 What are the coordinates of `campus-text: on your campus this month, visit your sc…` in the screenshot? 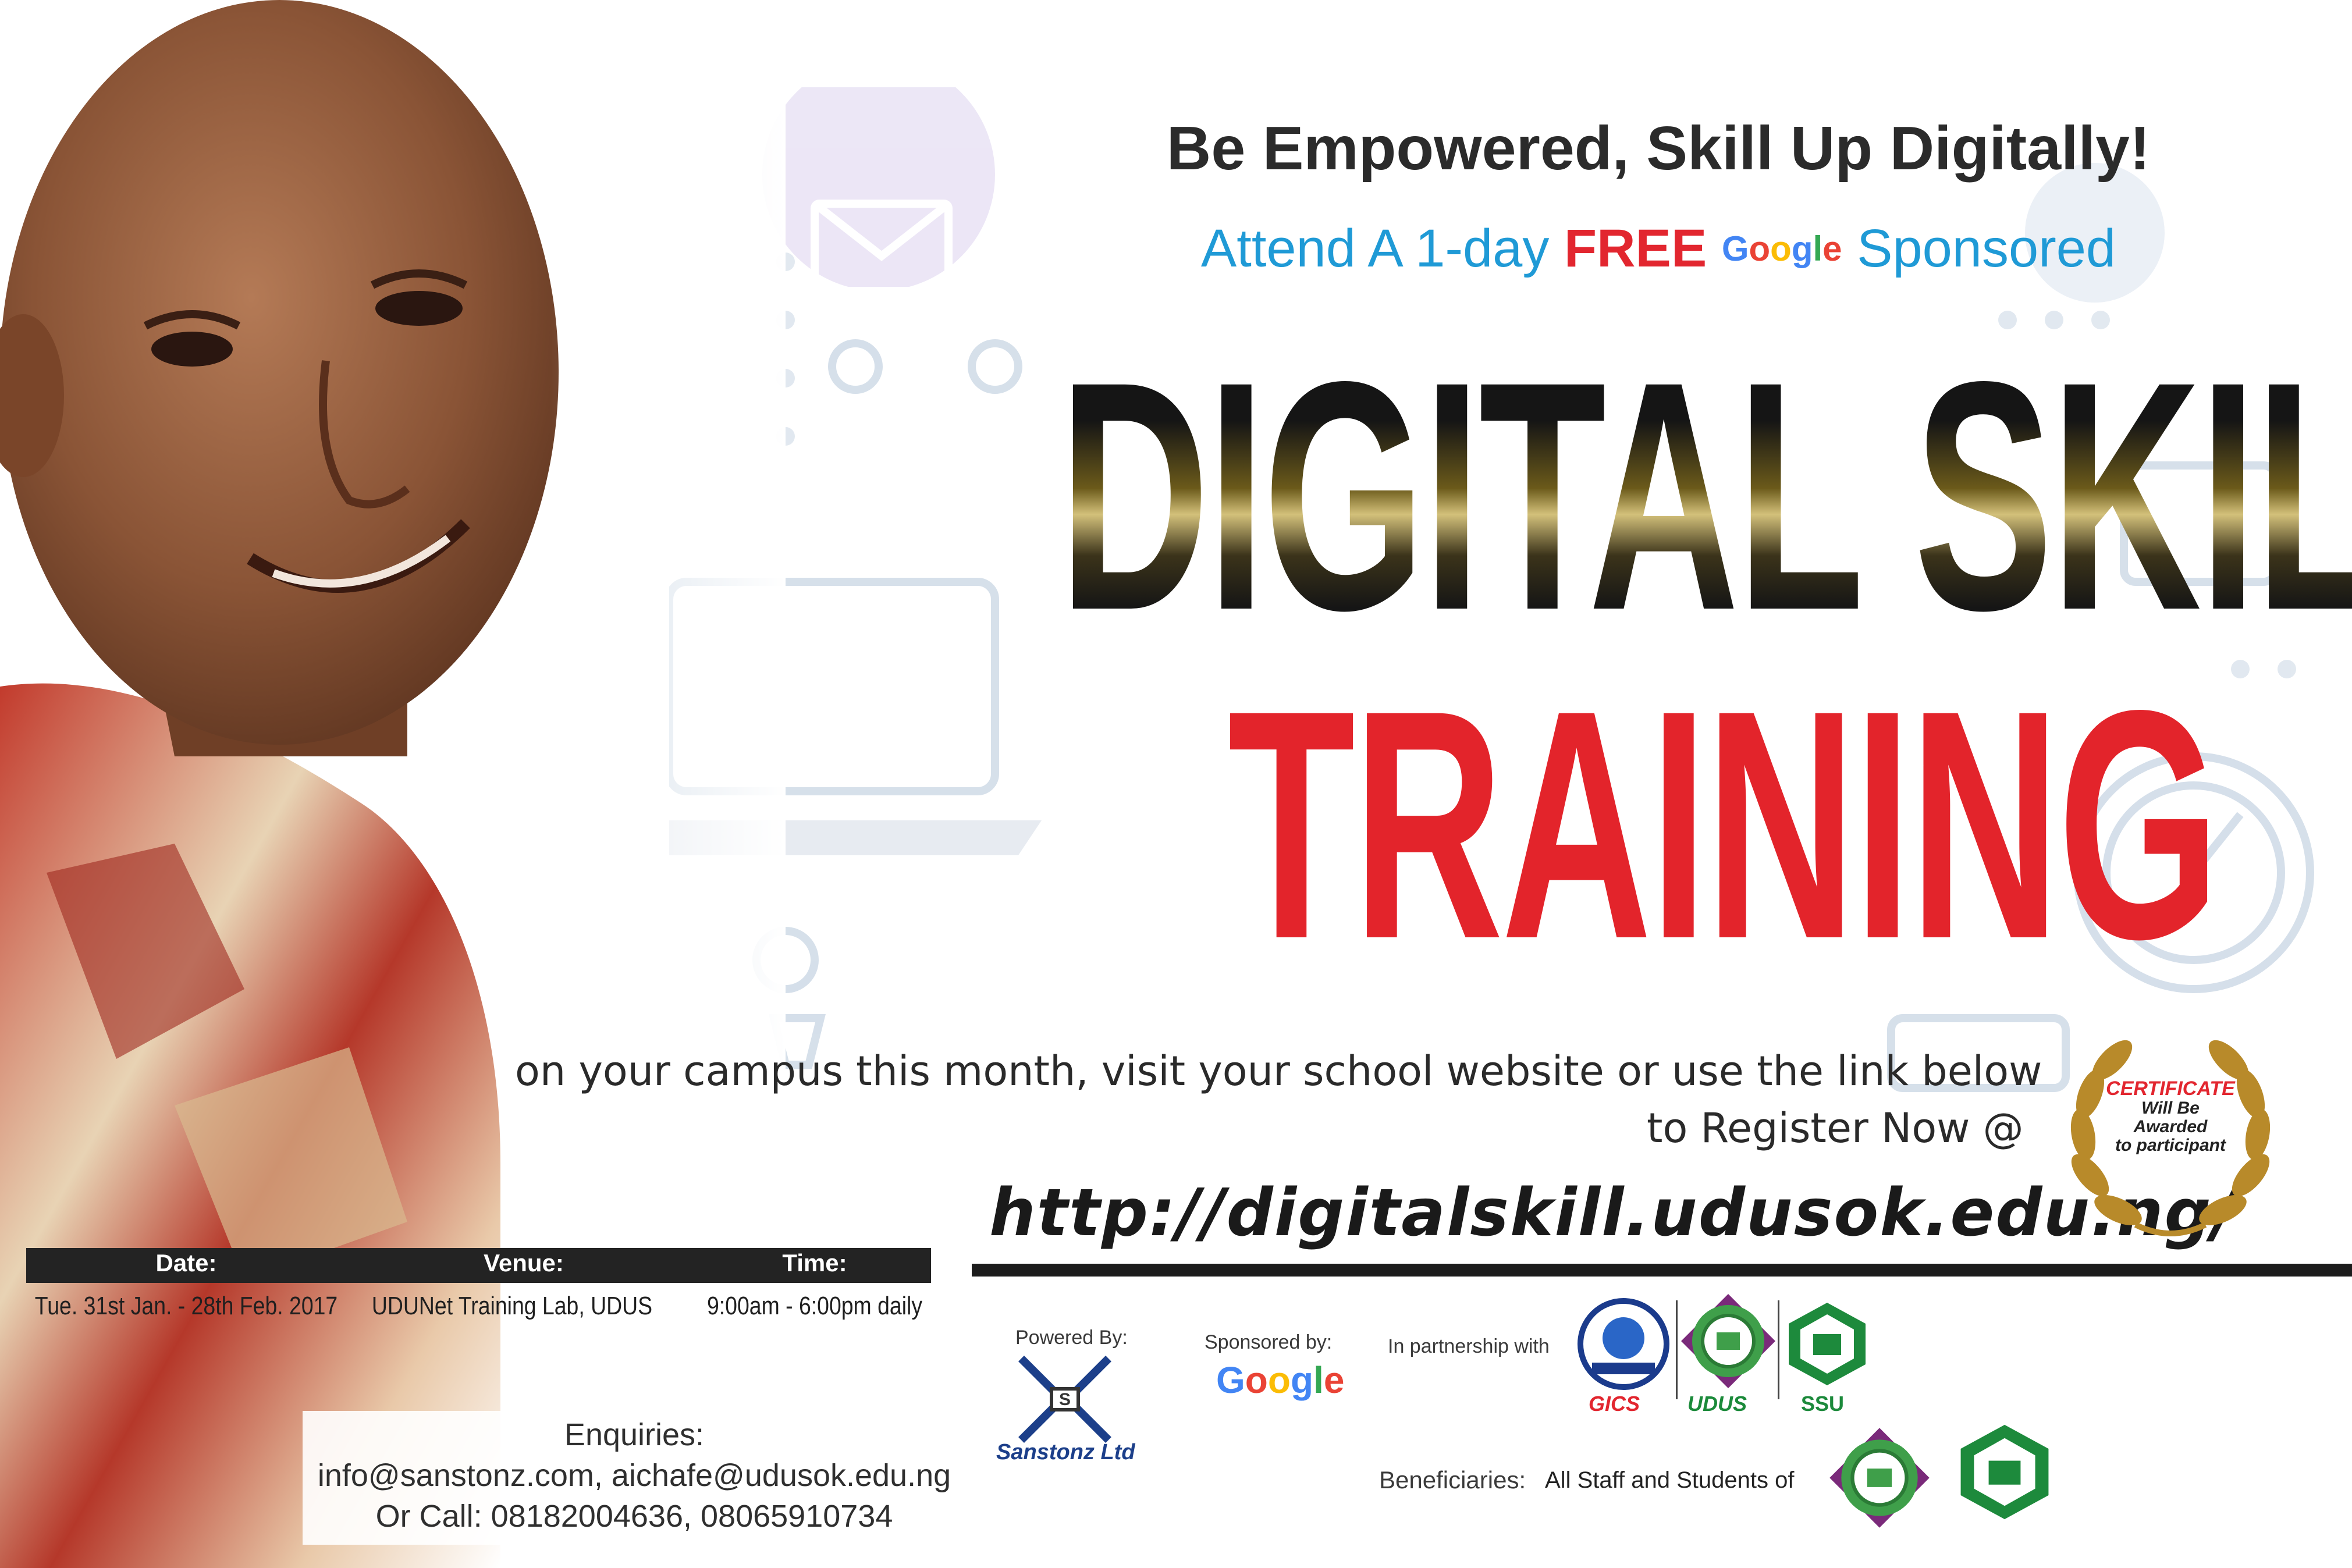 It's located at (1278, 1071).